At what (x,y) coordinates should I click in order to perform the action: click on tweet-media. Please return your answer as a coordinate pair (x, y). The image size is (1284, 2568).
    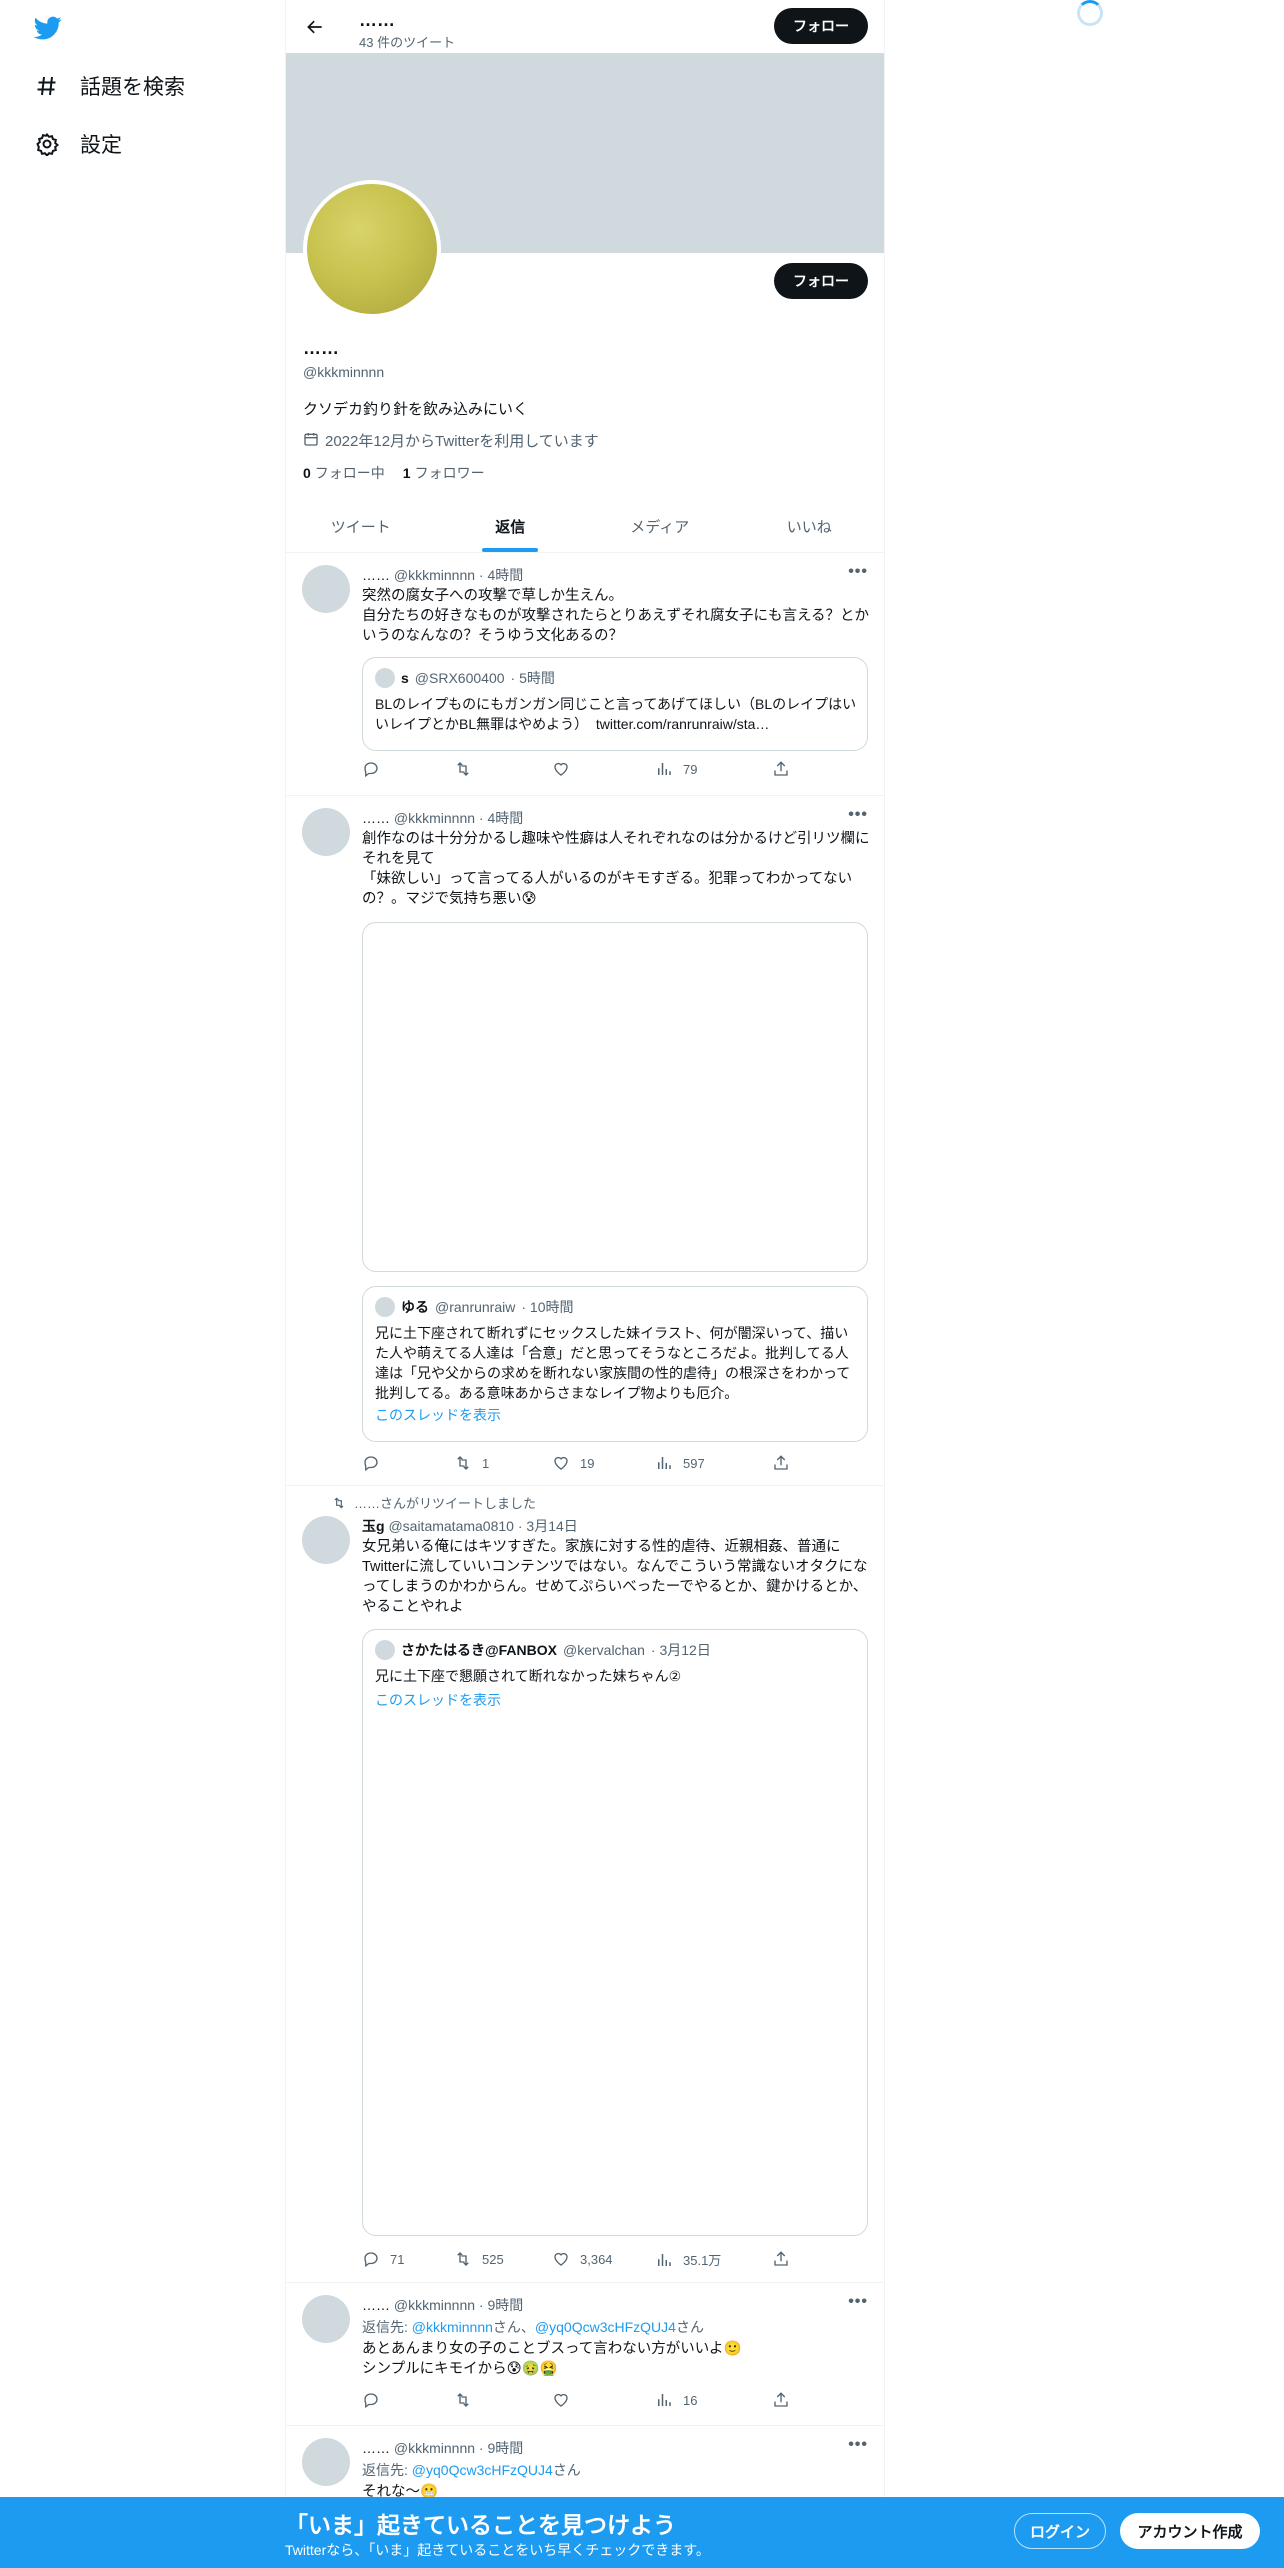
    Looking at the image, I should click on (615, 1097).